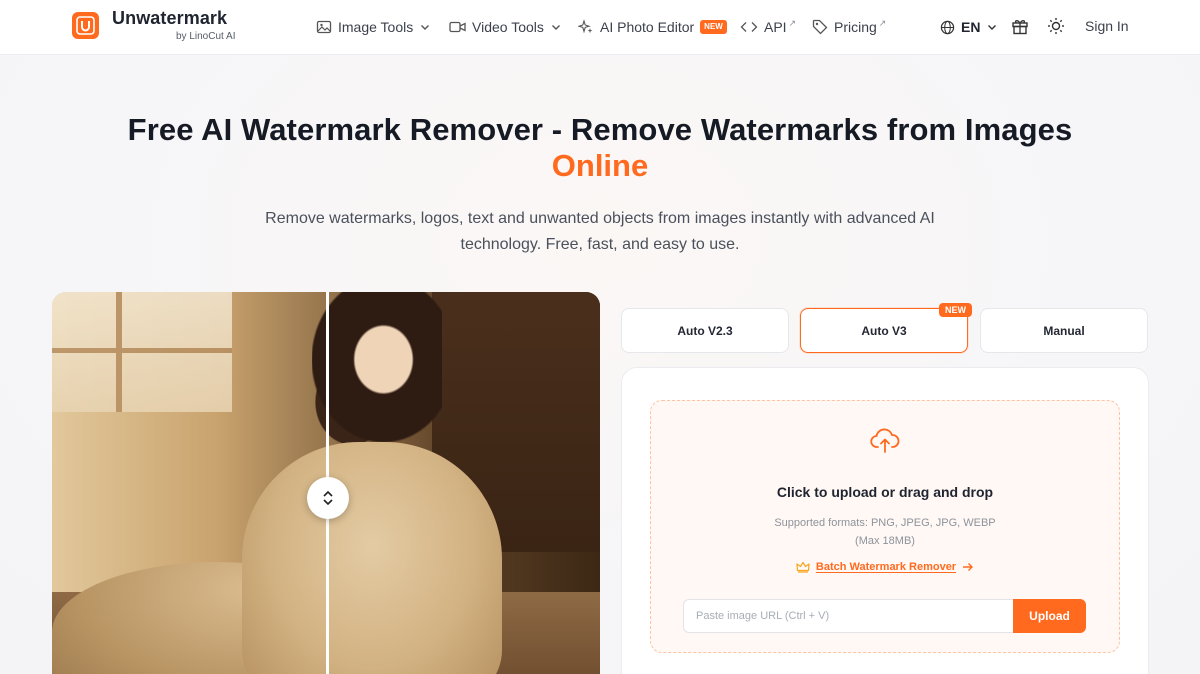  Describe the element at coordinates (968, 567) in the screenshot. I see `arrow-right-icon` at that location.